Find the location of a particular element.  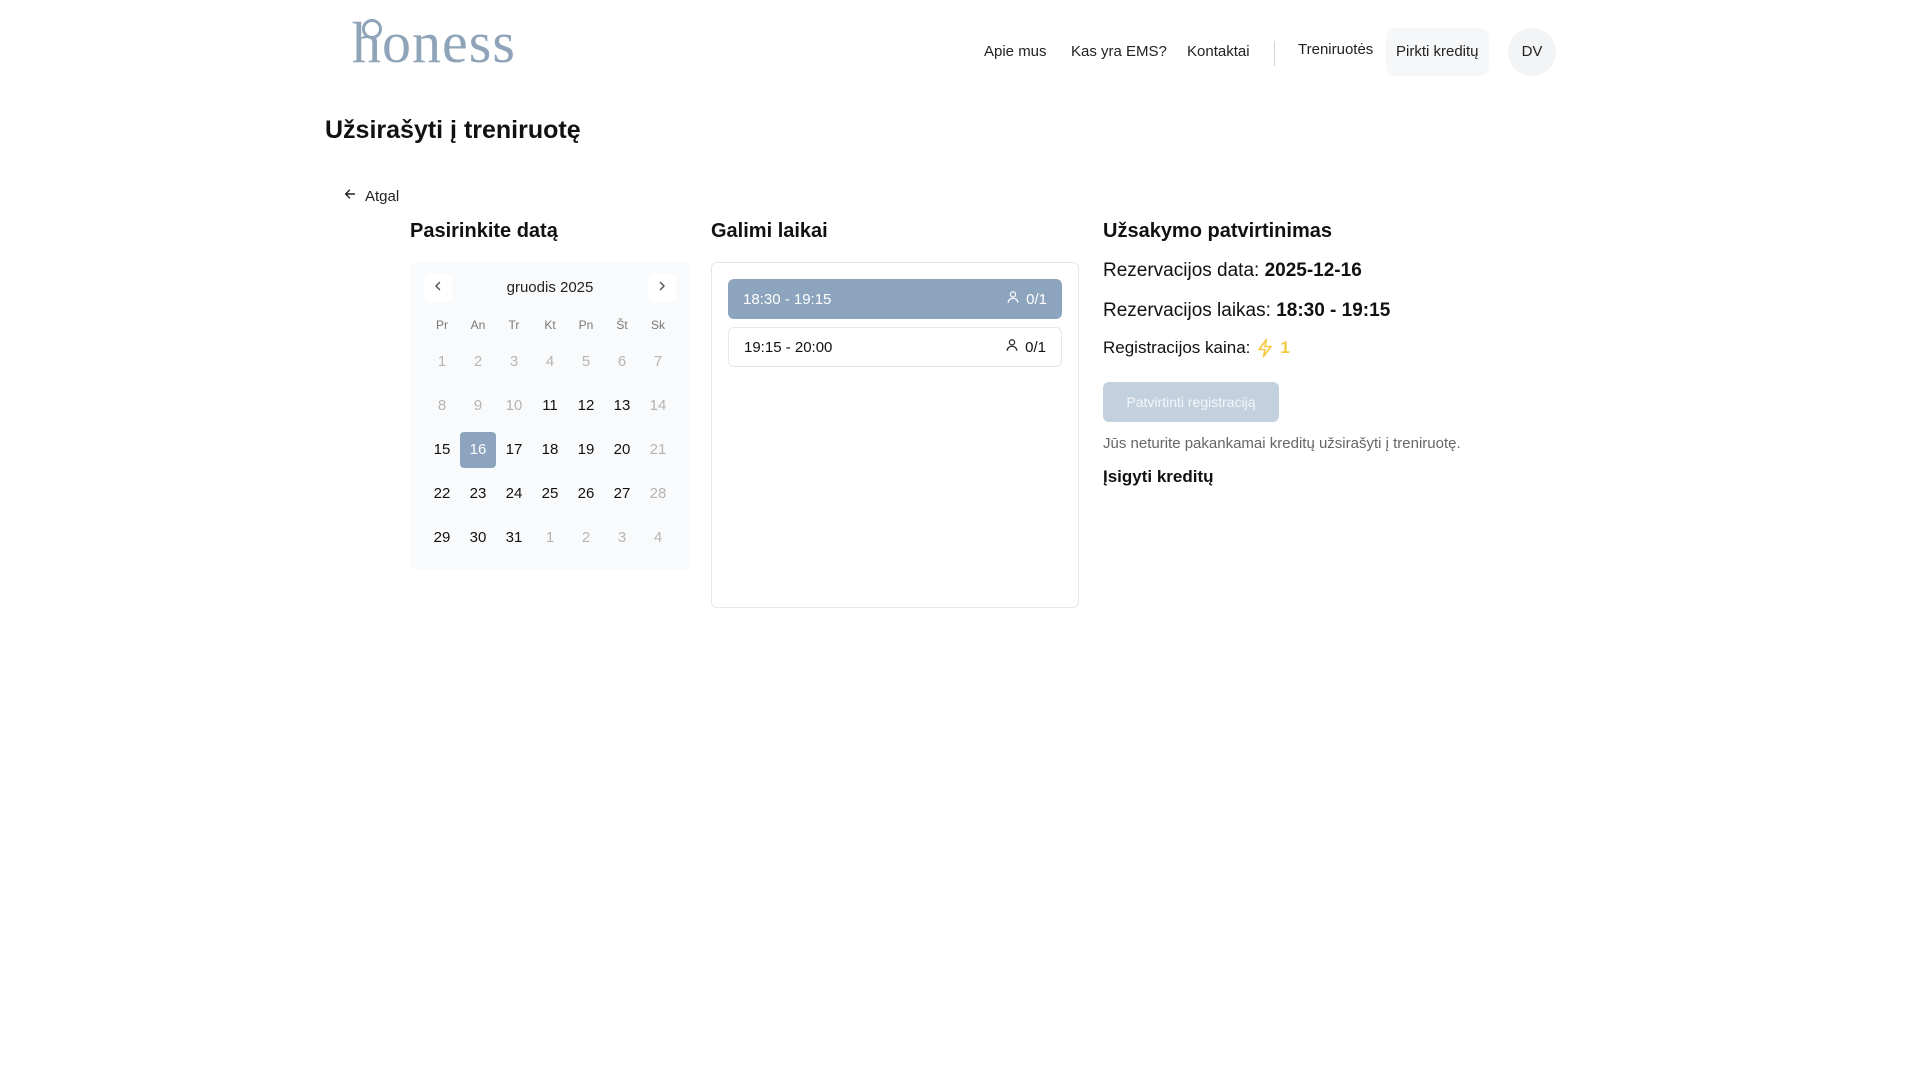

calendar-day-disabled: 28 is located at coordinates (658, 493).